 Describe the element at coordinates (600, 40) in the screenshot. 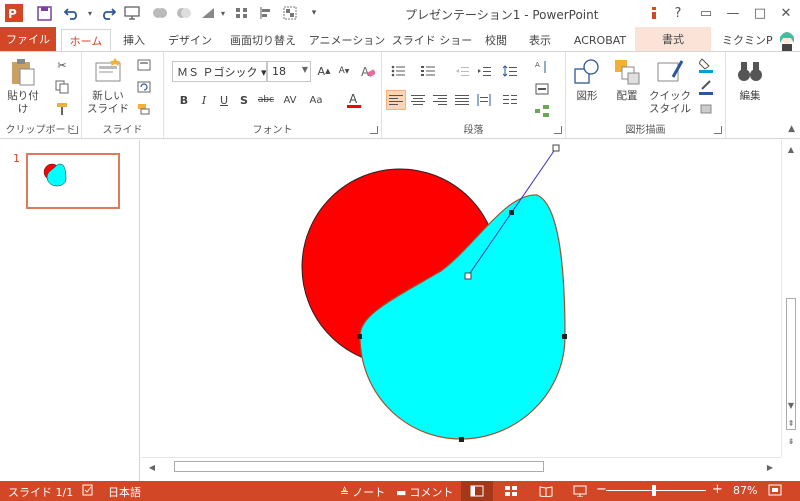

I see `tab-acrobat: ACROBAT` at that location.